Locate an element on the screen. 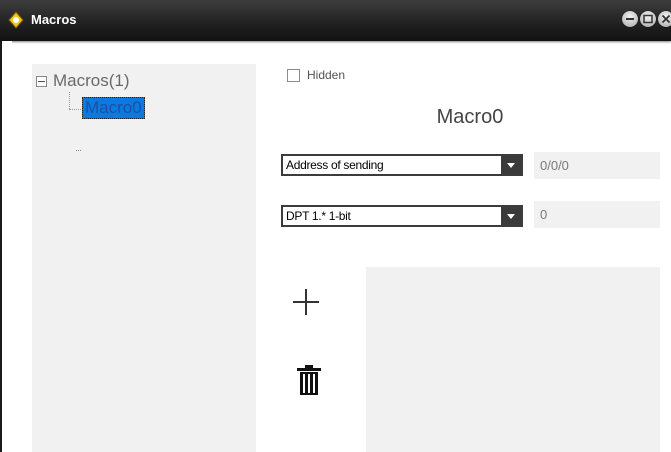  maximize-button is located at coordinates (648, 19).